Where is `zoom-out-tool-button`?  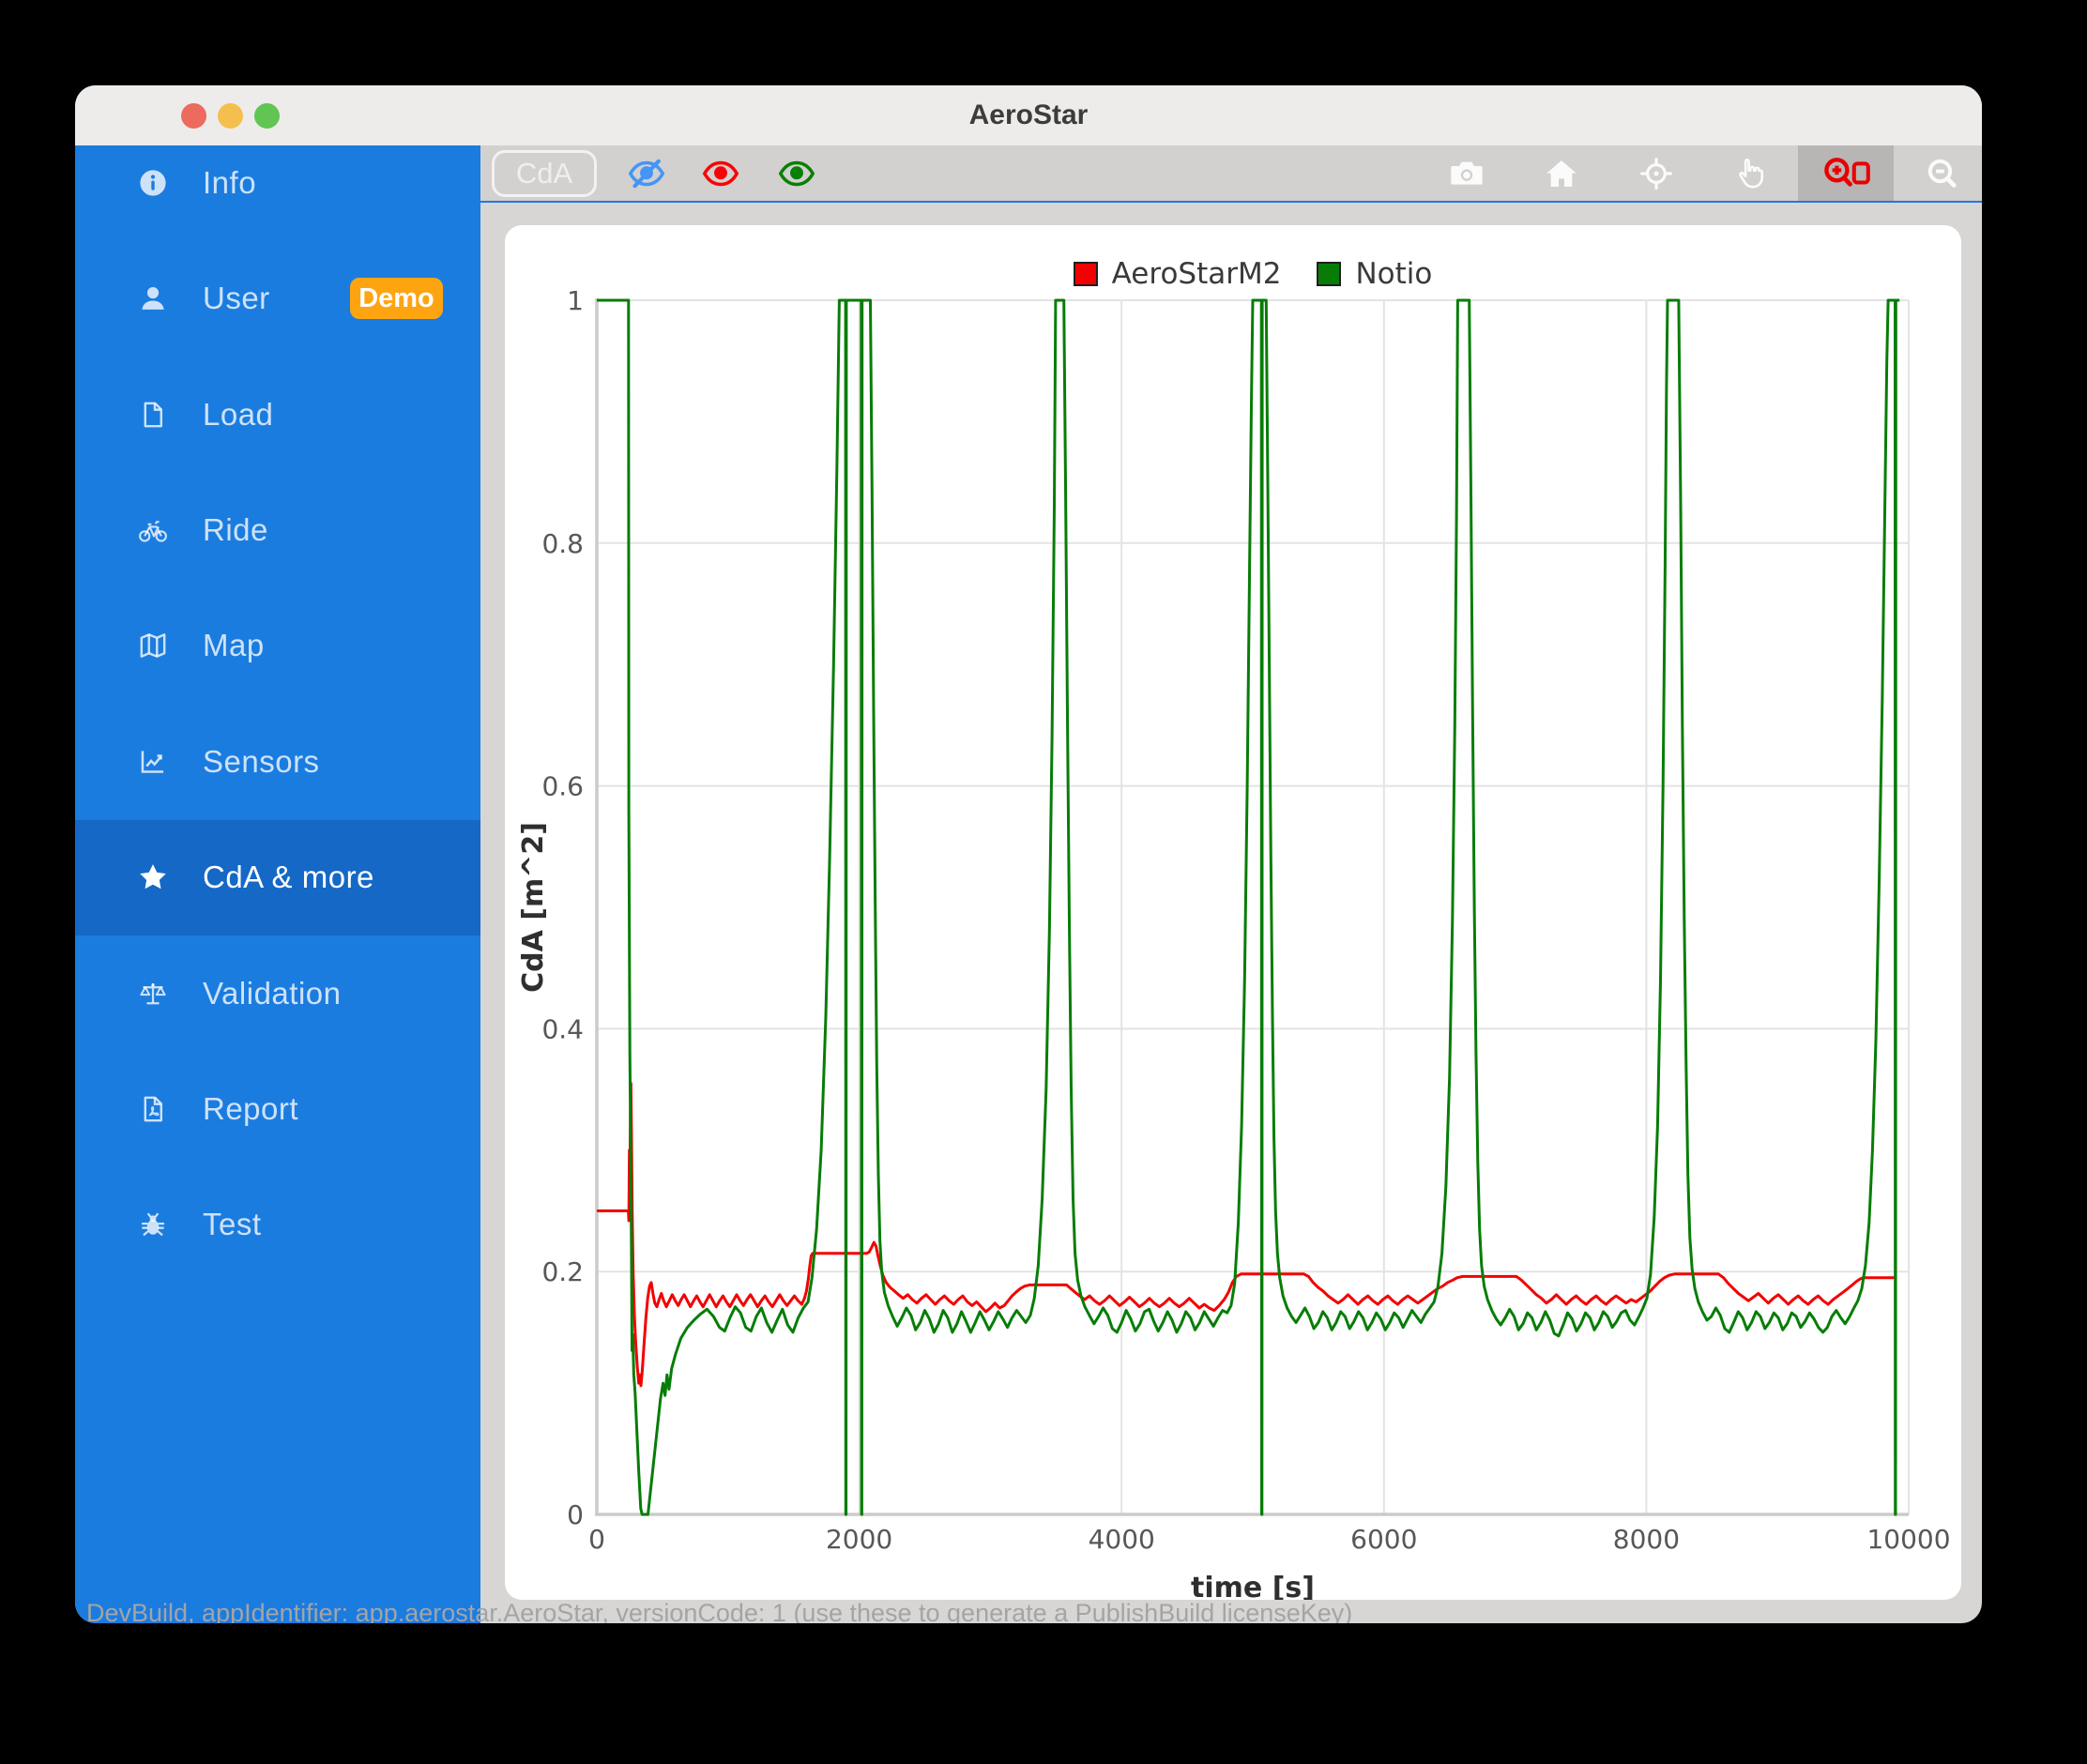
zoom-out-tool-button is located at coordinates (1942, 173).